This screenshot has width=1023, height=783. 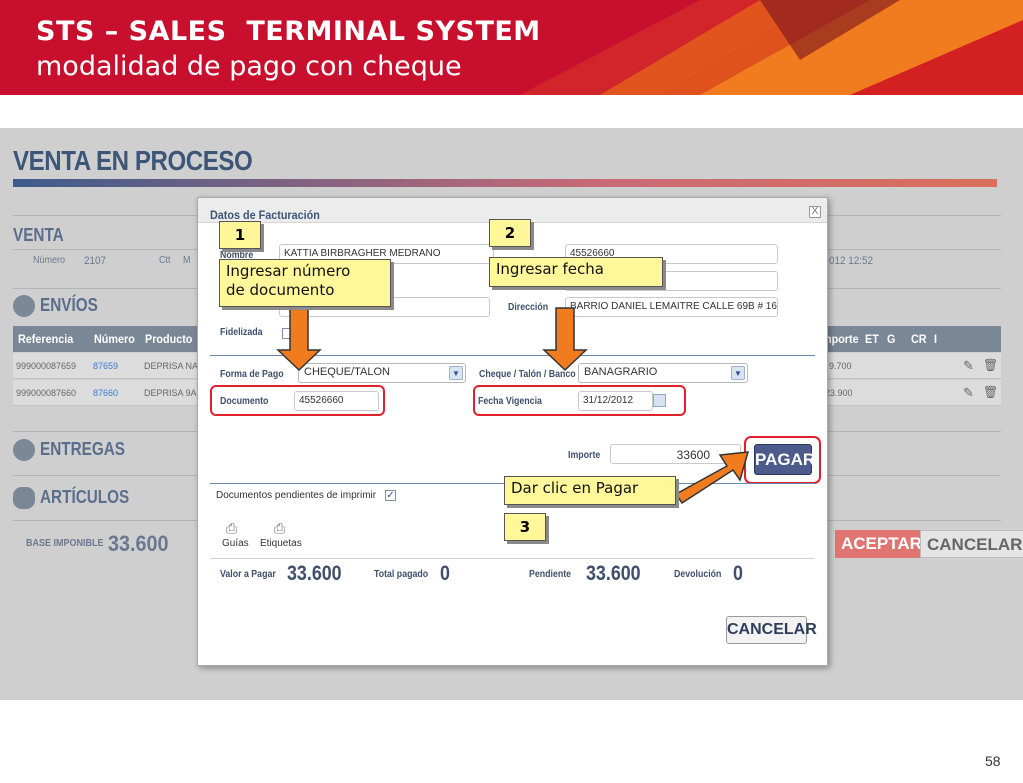 I want to click on step-1-callout: Ingresar número de documento, so click(x=305, y=283).